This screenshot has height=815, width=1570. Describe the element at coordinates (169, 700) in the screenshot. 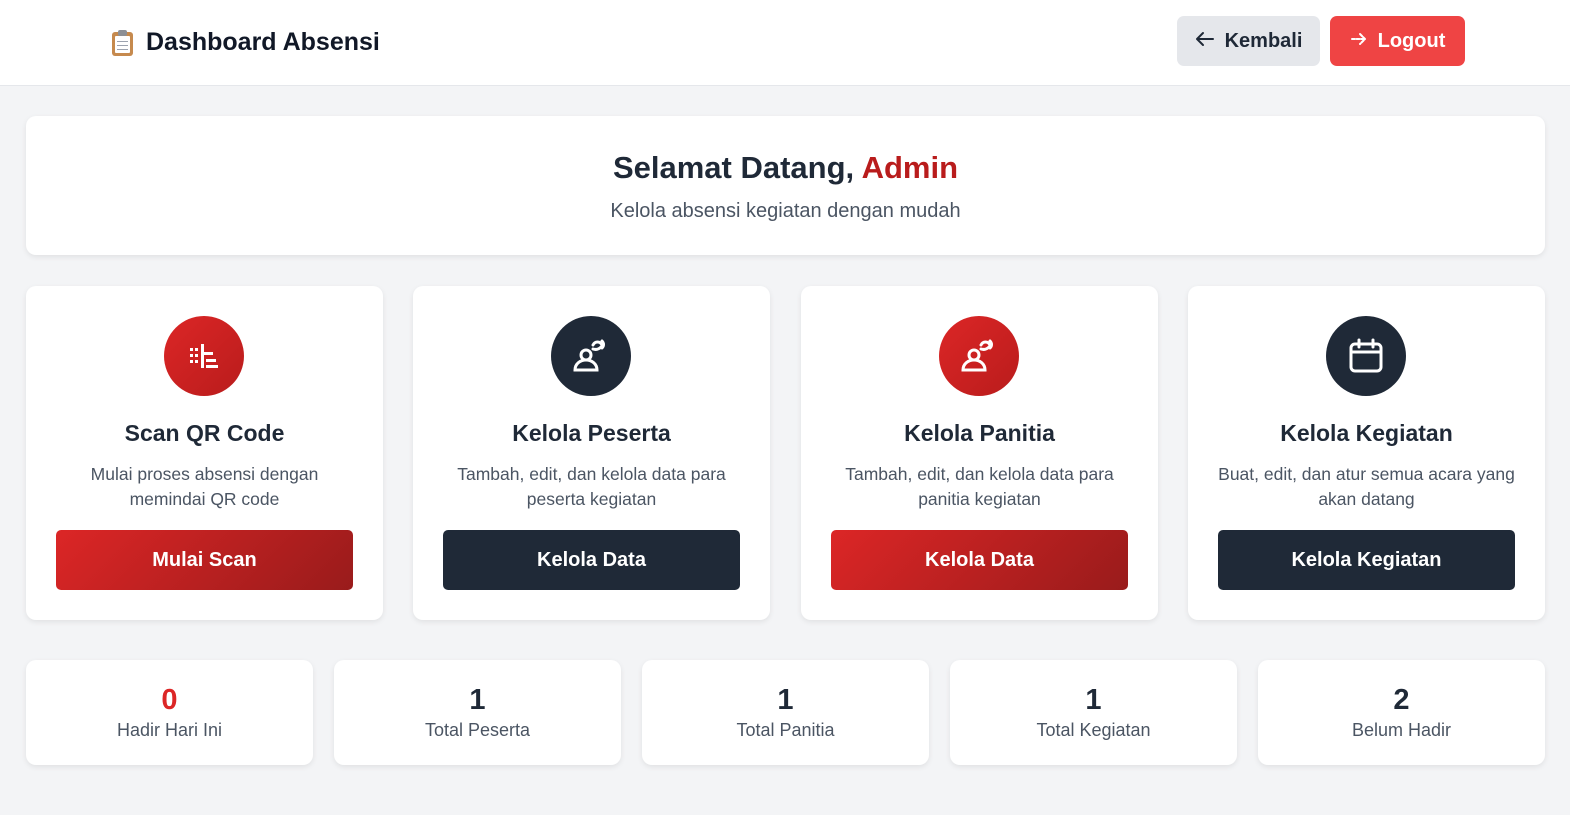

I see `stat-value: 0` at that location.